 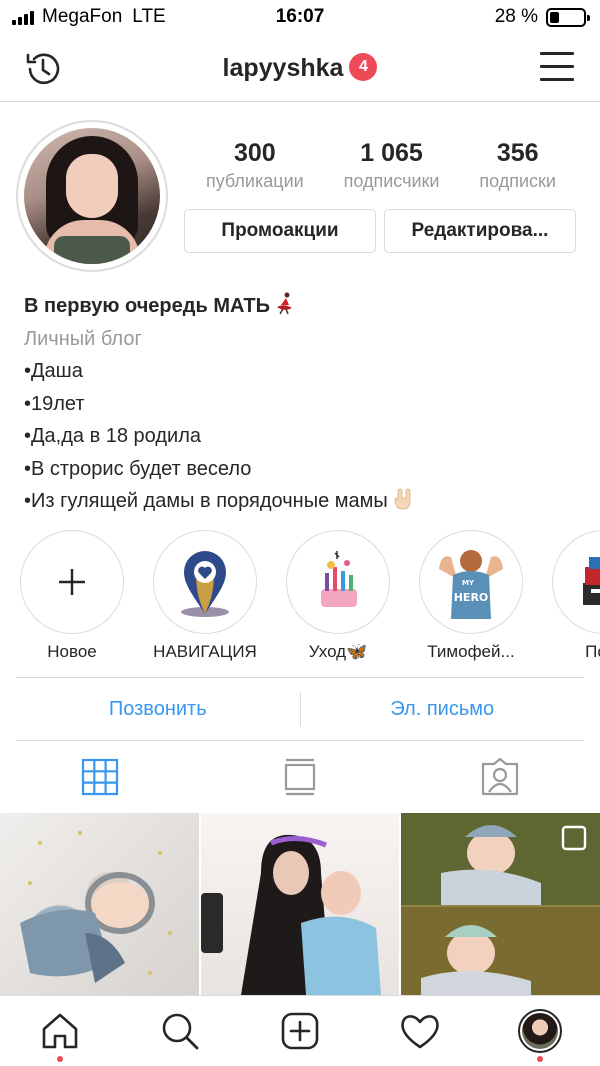 I want to click on svg-text: HERO, so click(x=471, y=597).